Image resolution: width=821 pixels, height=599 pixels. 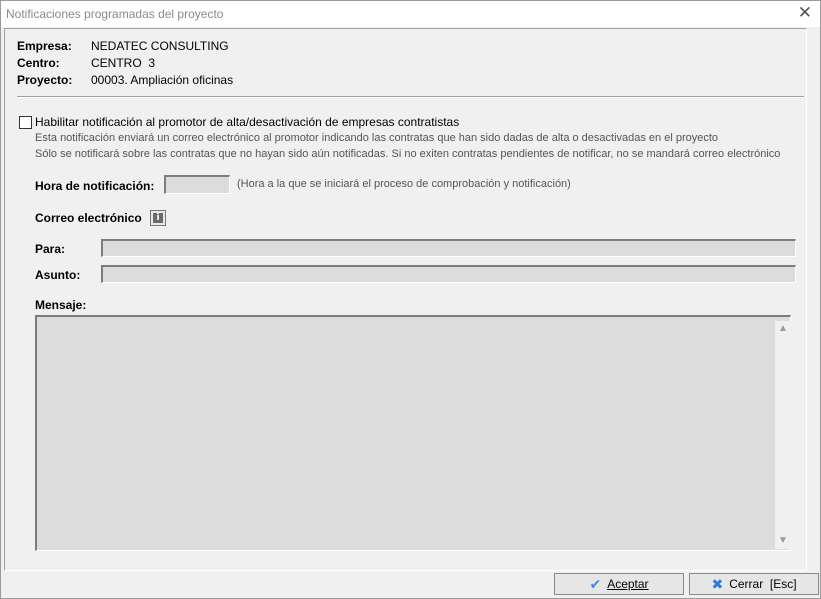 I want to click on asunto-input, so click(x=448, y=274).